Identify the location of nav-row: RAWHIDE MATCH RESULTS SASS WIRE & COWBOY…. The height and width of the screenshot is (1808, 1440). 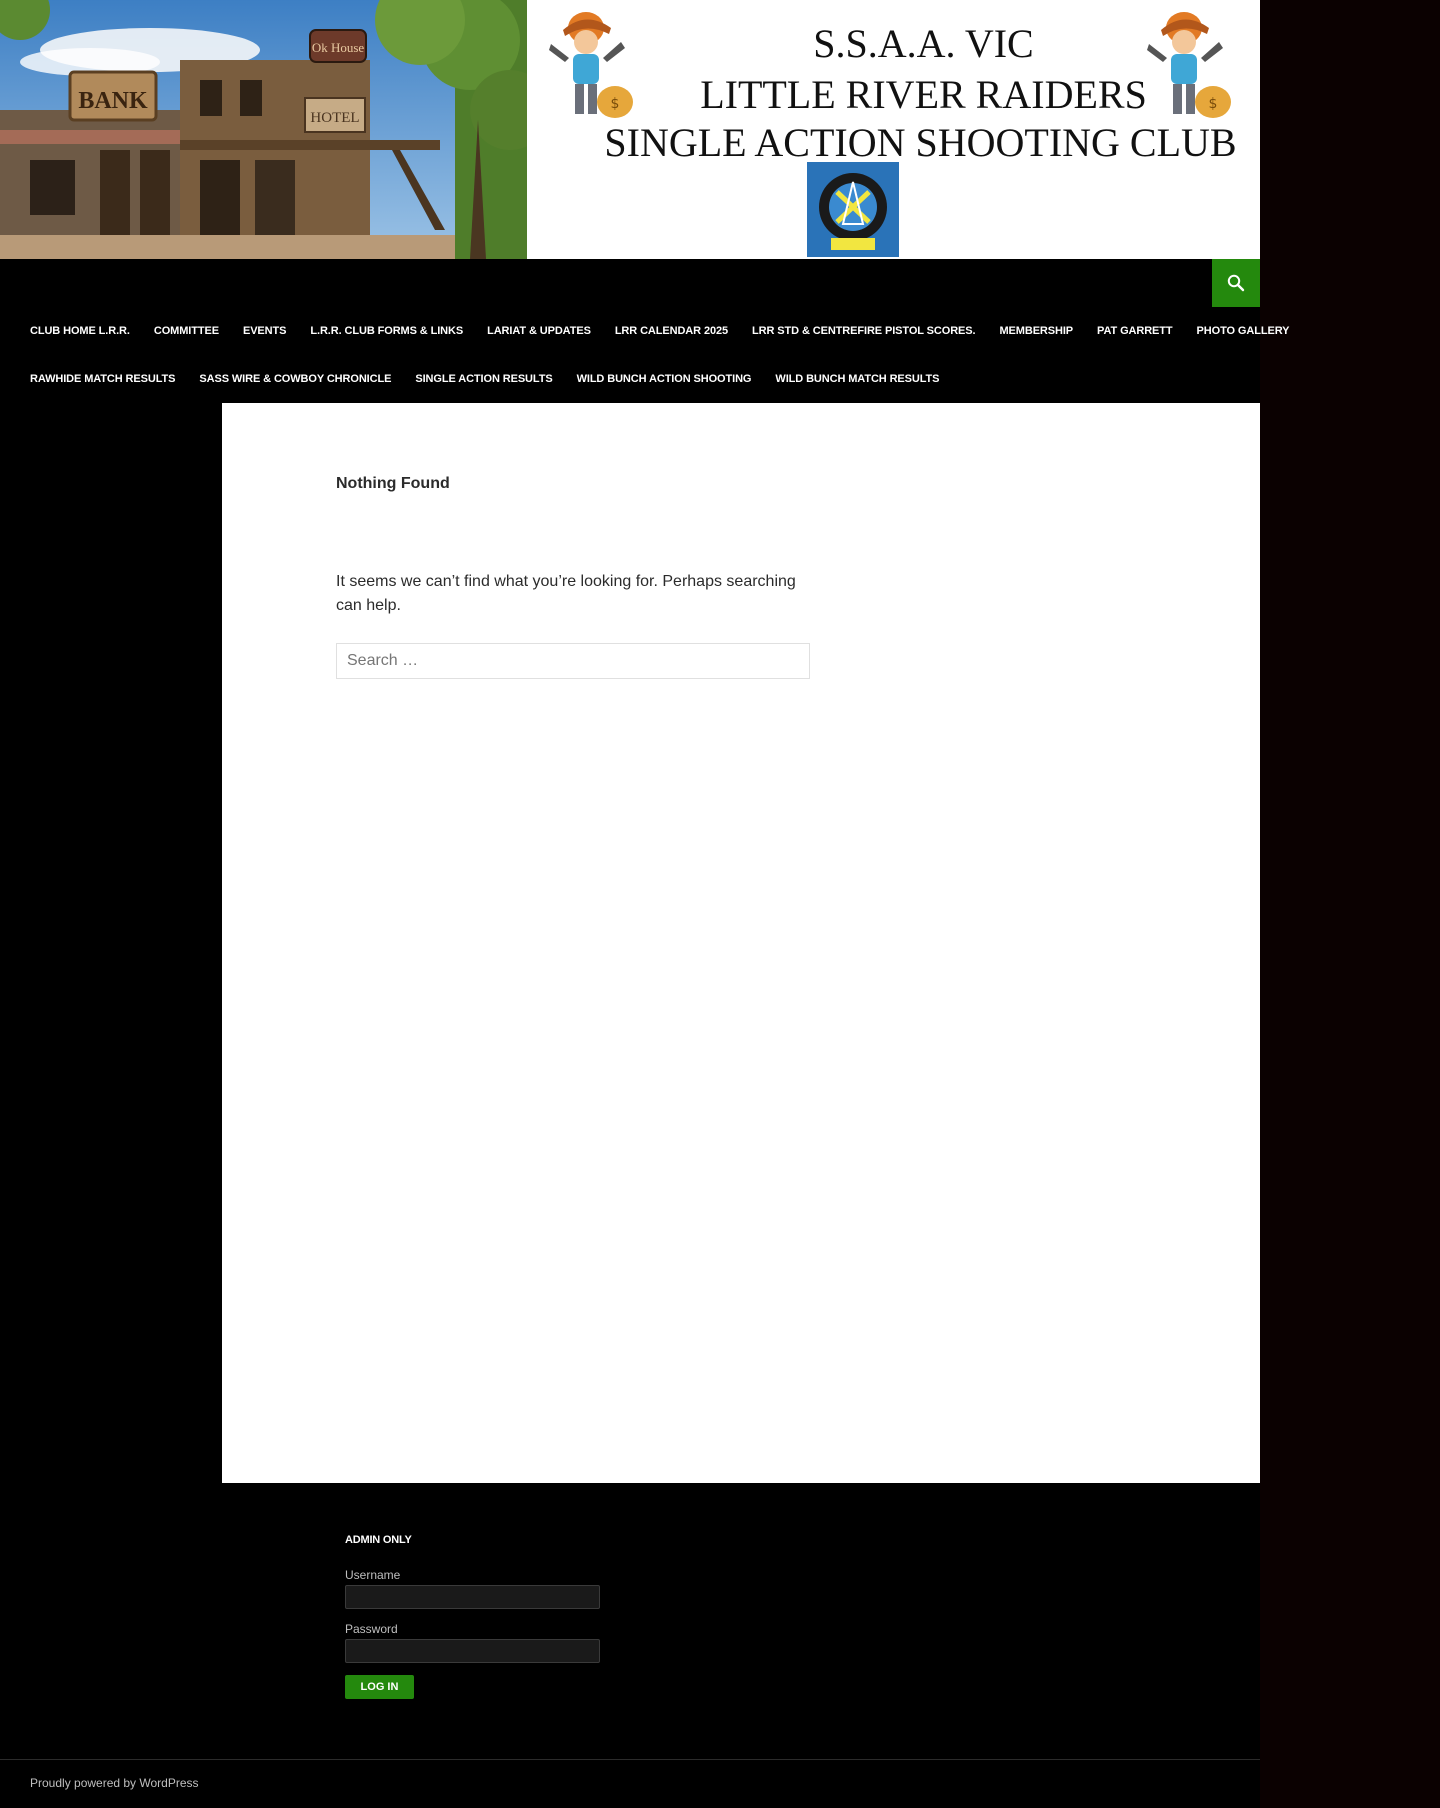
(484, 379).